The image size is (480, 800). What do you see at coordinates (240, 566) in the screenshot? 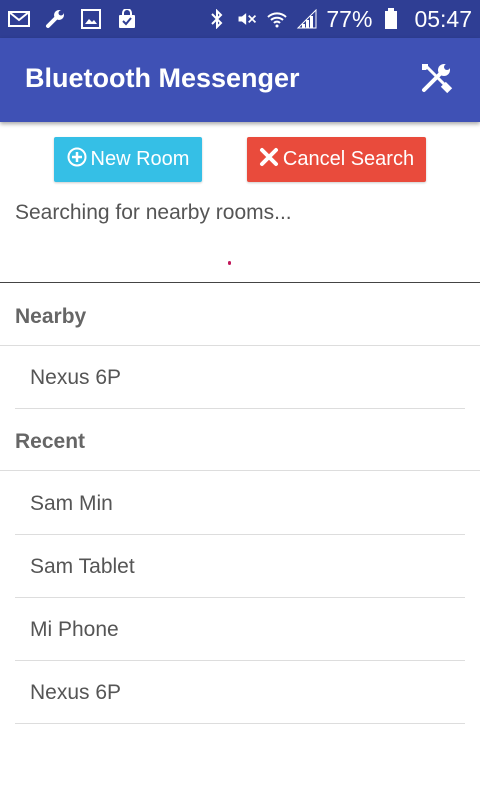
I see `list-item-recent-device: Sam Tablet` at bounding box center [240, 566].